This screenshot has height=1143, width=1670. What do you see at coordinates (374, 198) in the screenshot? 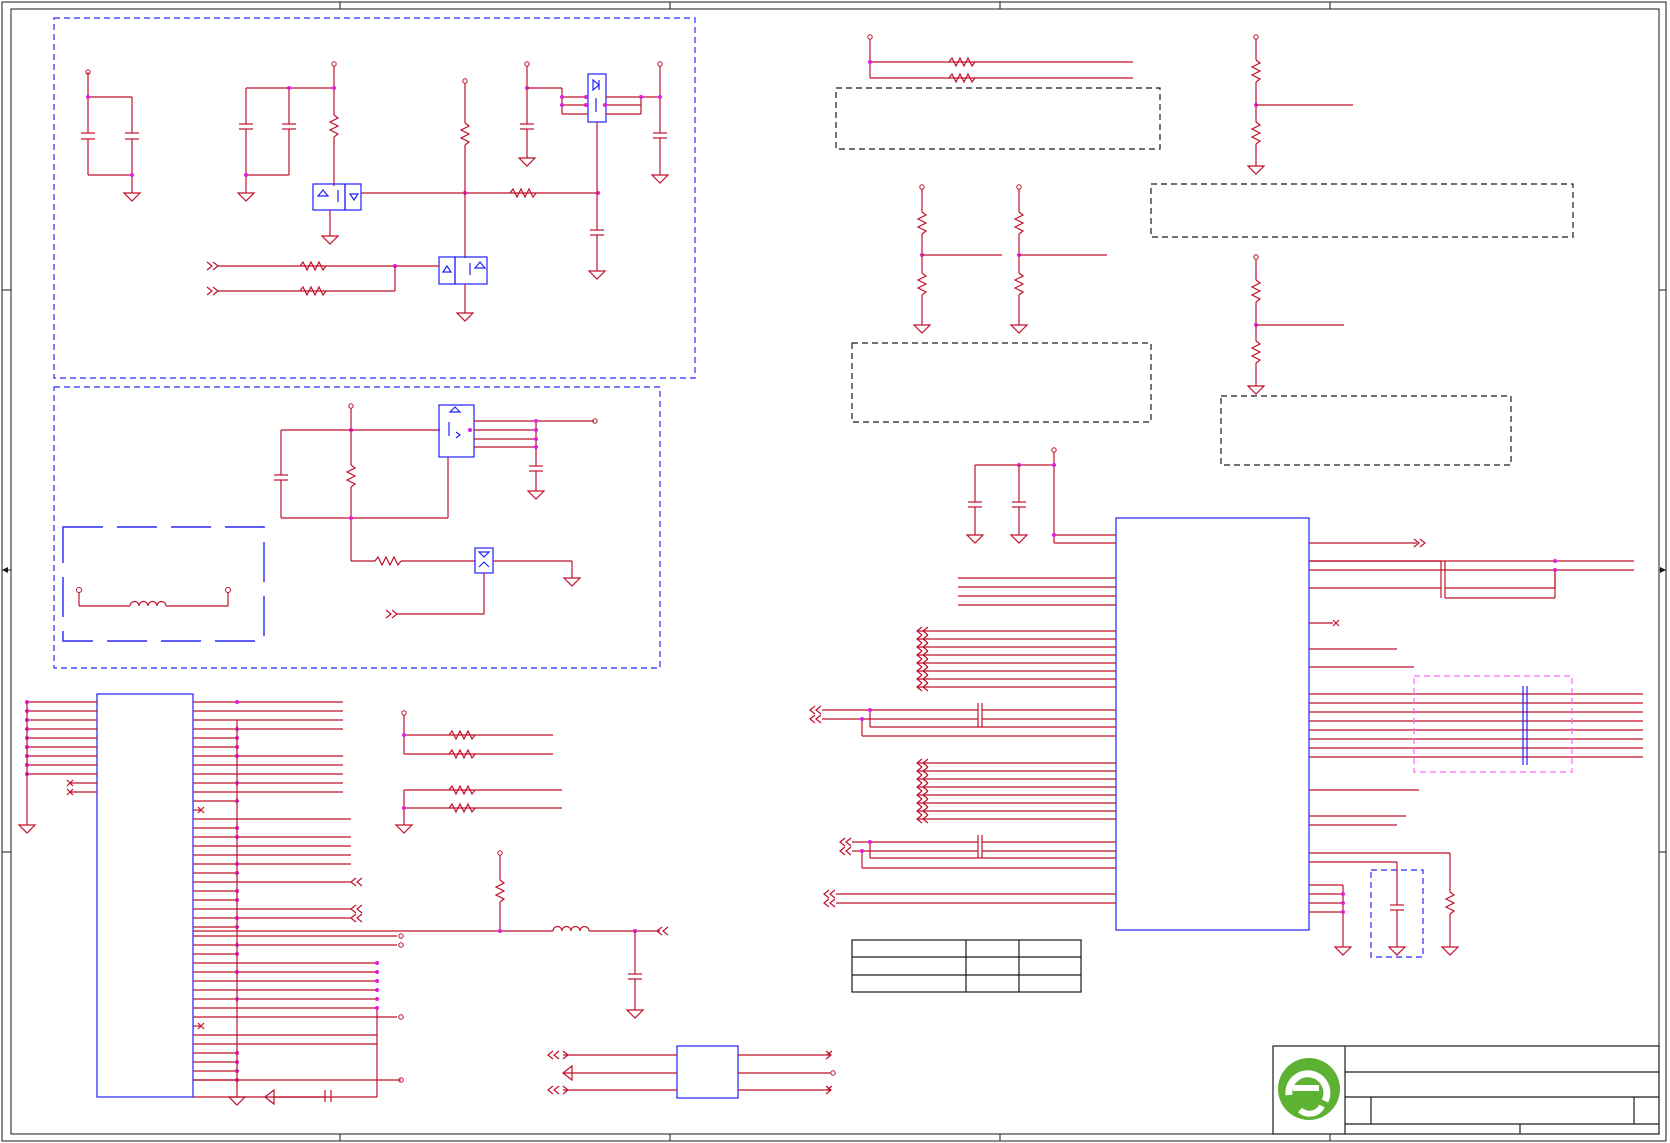
I see `power-block-top` at bounding box center [374, 198].